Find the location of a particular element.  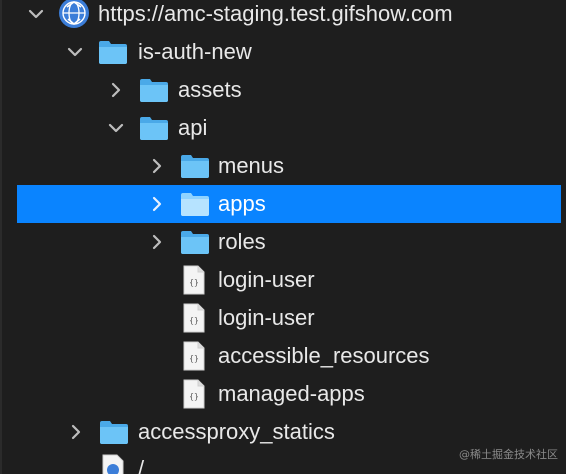

tree-row-file: {} accessible_resources is located at coordinates (283, 356).